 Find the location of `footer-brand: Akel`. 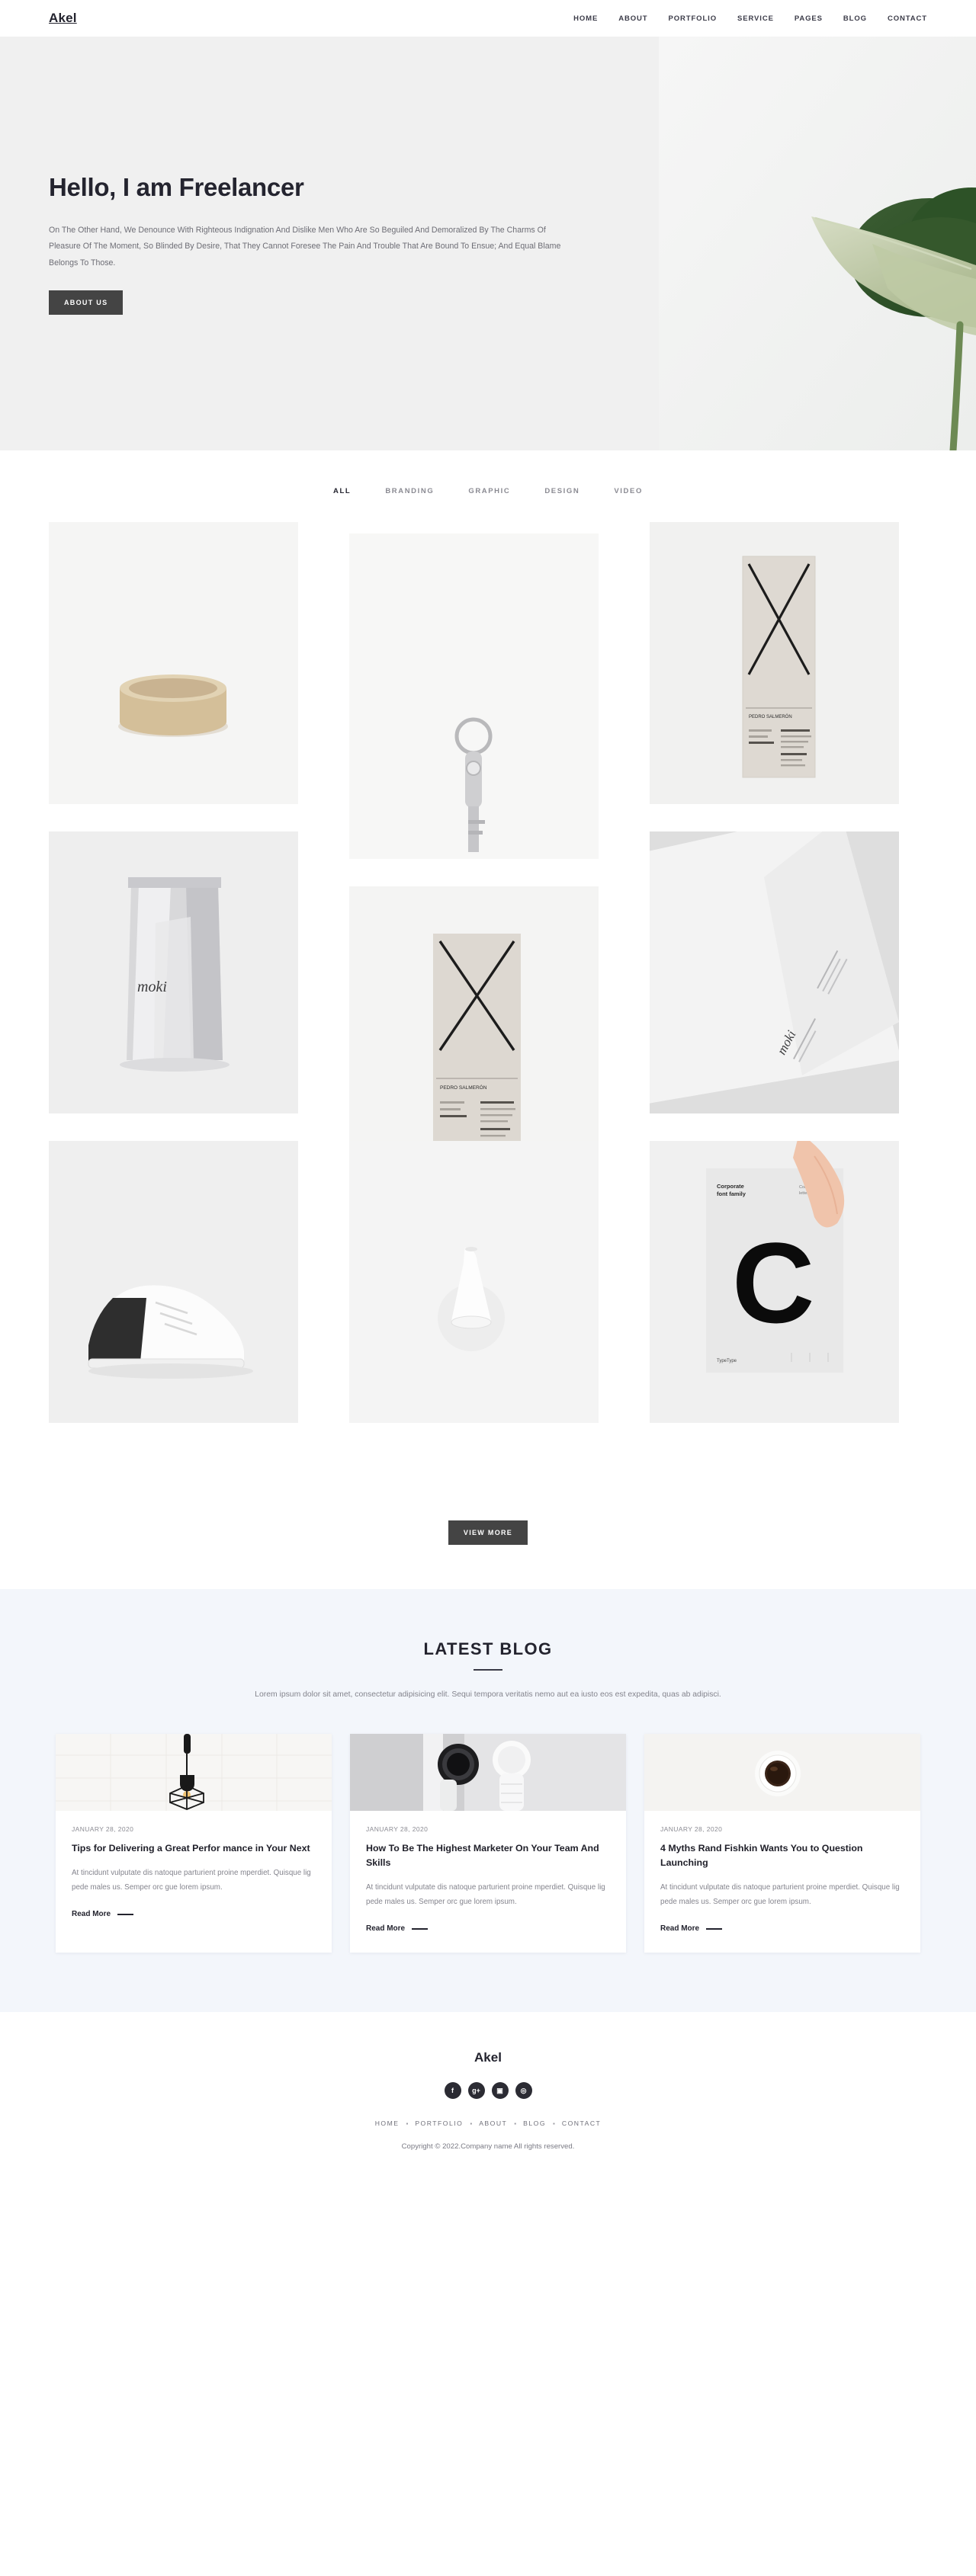

footer-brand: Akel is located at coordinates (488, 2057).